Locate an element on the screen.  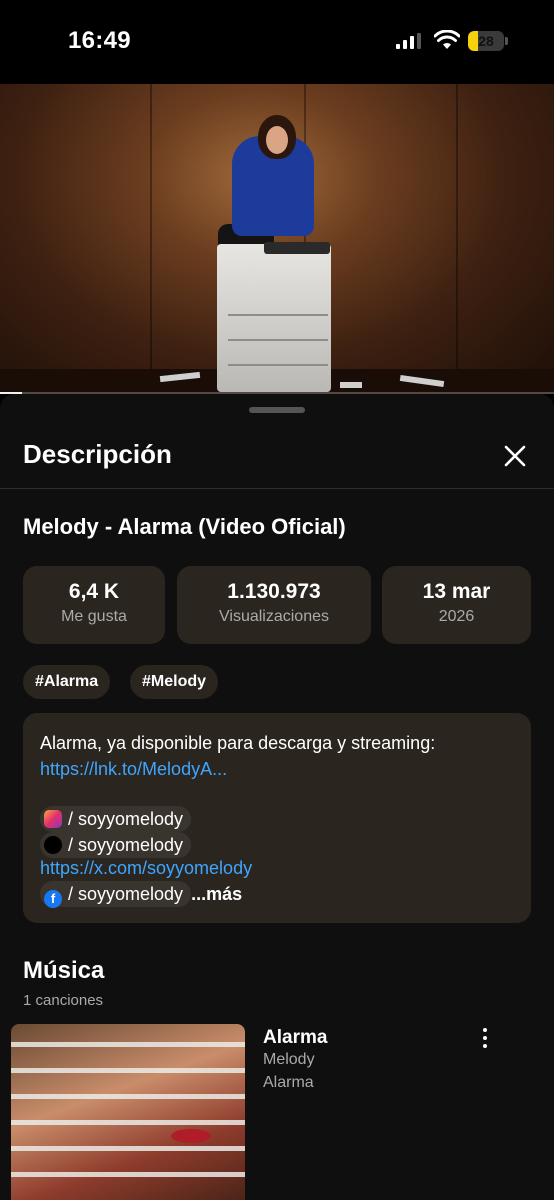
date-value: 13 mar is located at coordinates (456, 591).